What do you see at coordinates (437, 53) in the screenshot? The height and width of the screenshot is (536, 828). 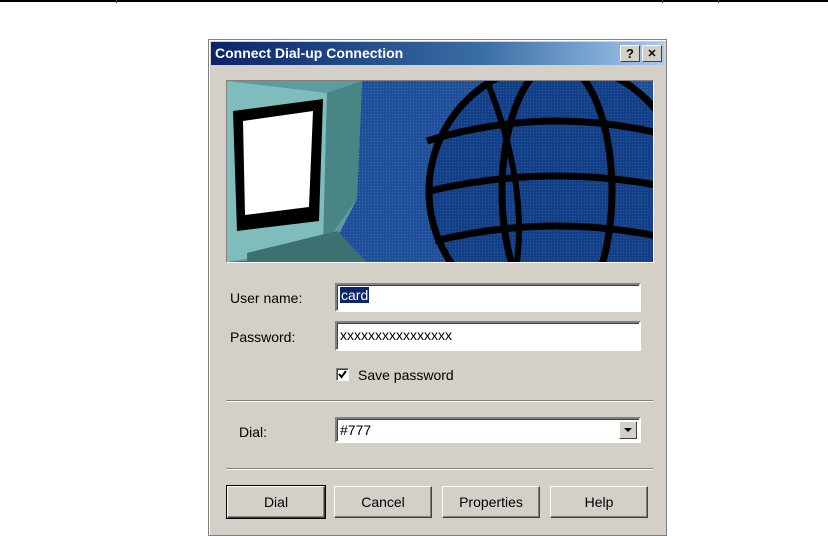 I see `title-bar: Connect Dial-up Connection ? ✕` at bounding box center [437, 53].